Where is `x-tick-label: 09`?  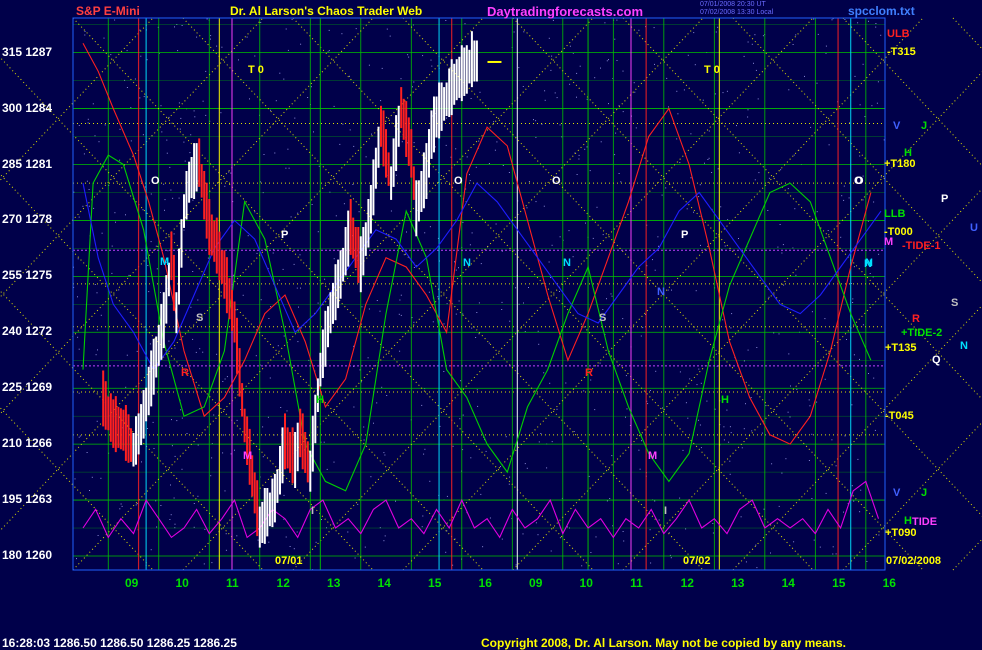 x-tick-label: 09 is located at coordinates (132, 583).